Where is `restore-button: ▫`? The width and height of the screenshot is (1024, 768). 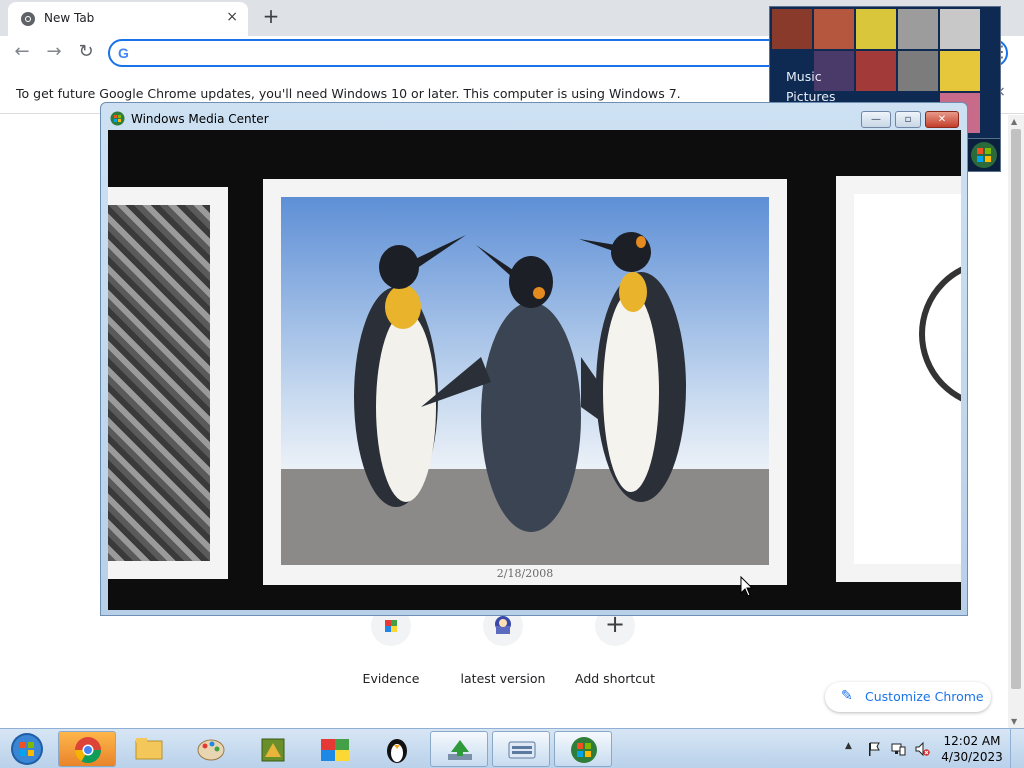
restore-button: ▫ is located at coordinates (908, 119).